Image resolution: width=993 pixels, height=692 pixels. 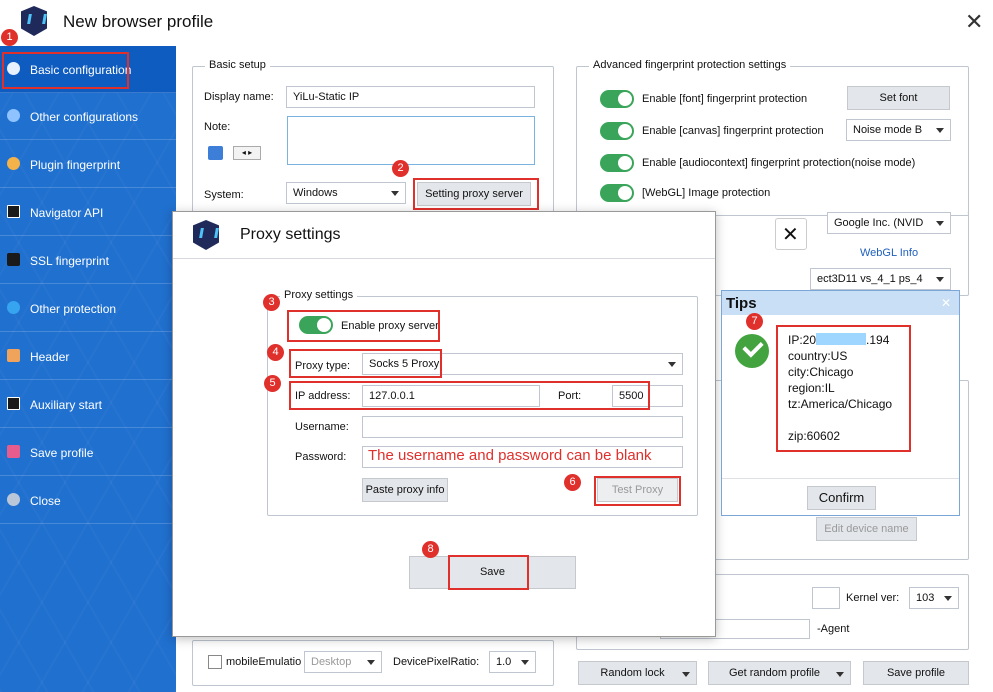 I want to click on username-label: Username:, so click(x=322, y=427).